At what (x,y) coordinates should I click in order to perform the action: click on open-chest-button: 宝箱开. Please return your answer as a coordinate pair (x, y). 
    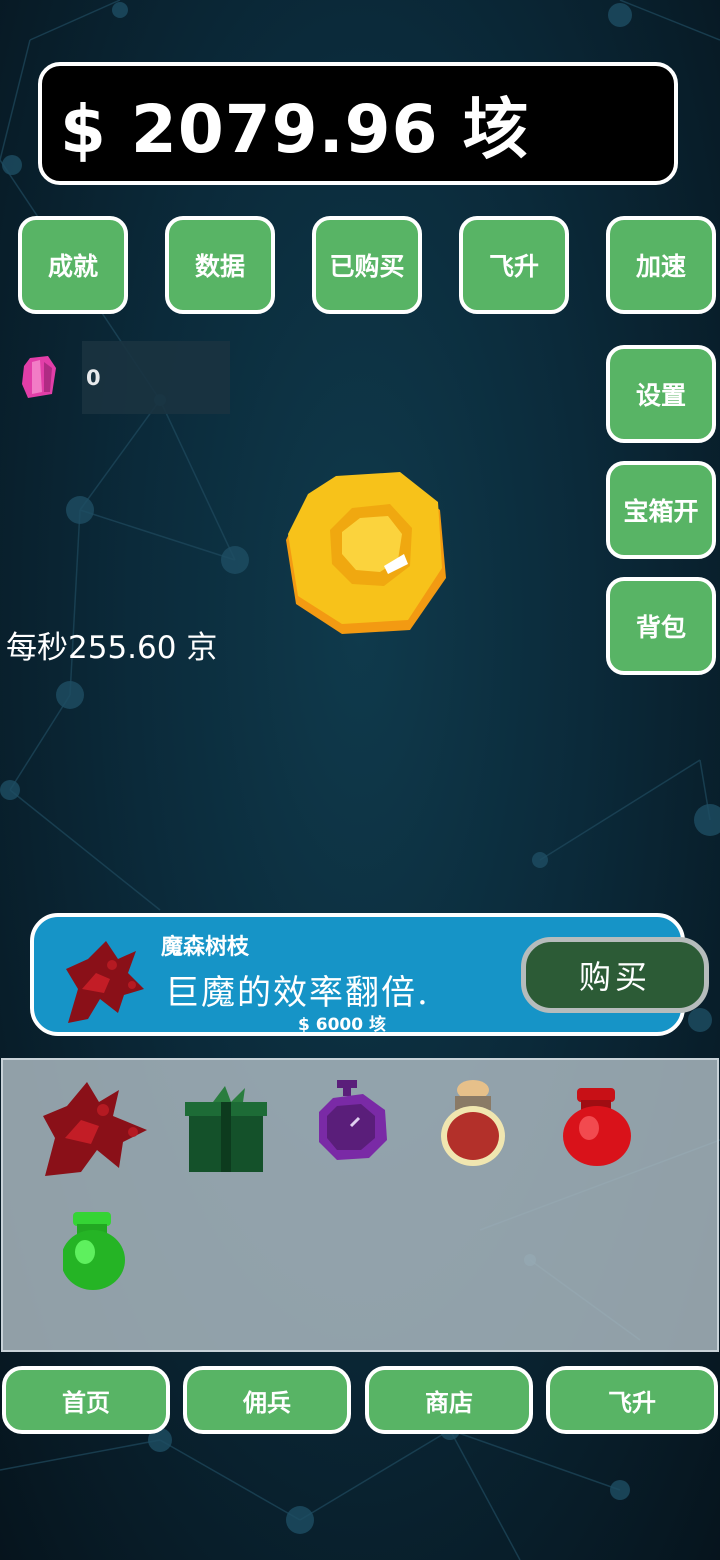
    Looking at the image, I should click on (661, 510).